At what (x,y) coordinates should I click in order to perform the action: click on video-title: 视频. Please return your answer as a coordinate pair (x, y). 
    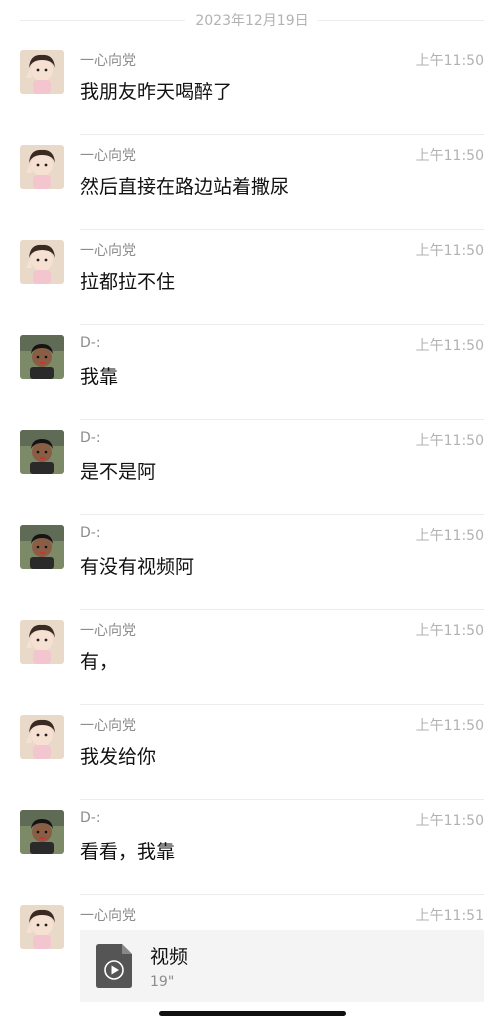
    Looking at the image, I should click on (169, 957).